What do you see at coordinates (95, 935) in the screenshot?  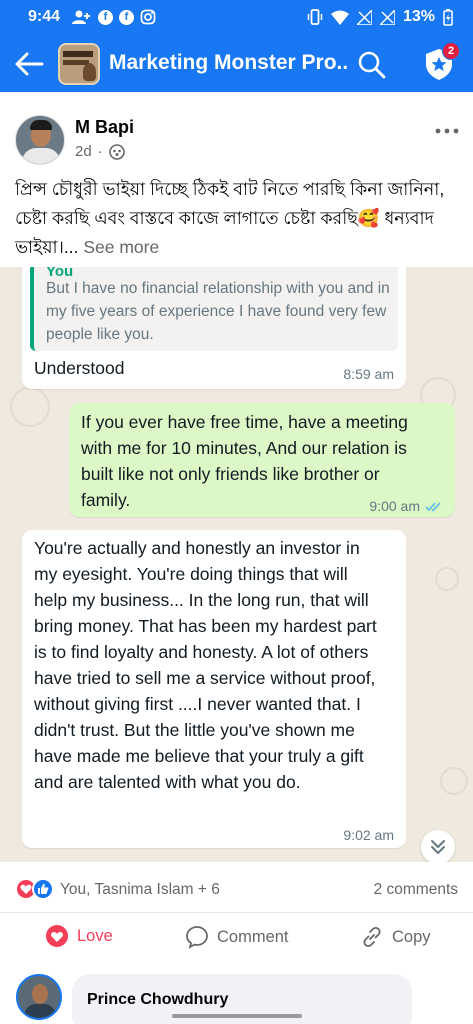 I see `love-label: Love` at bounding box center [95, 935].